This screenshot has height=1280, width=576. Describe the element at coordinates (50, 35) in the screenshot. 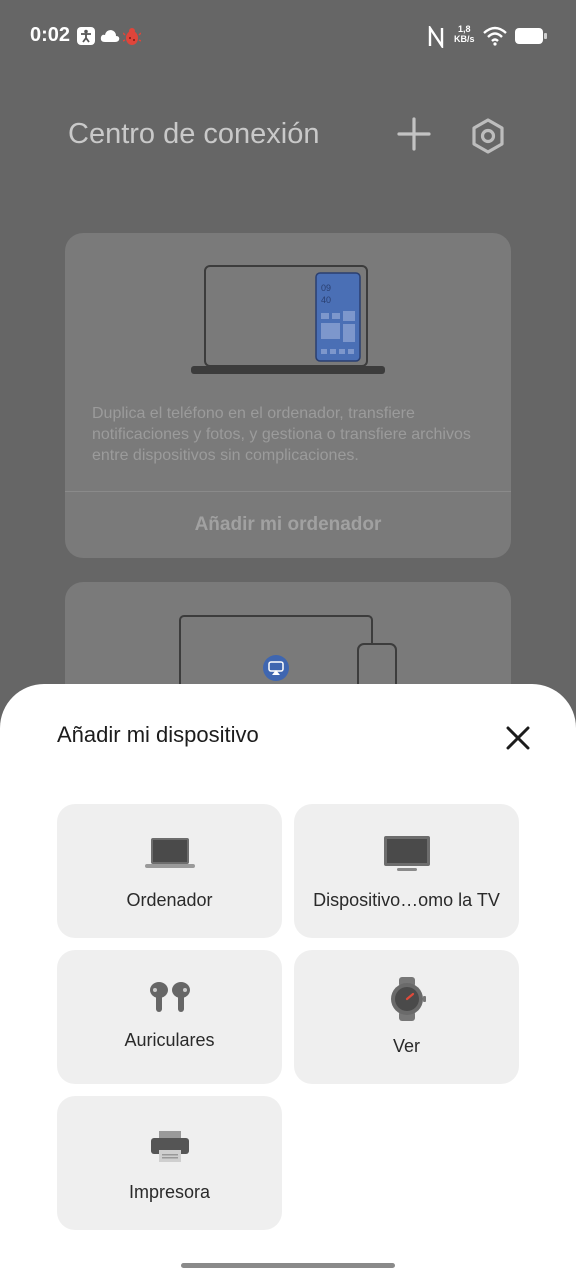

I see `status-time: 0:02` at that location.